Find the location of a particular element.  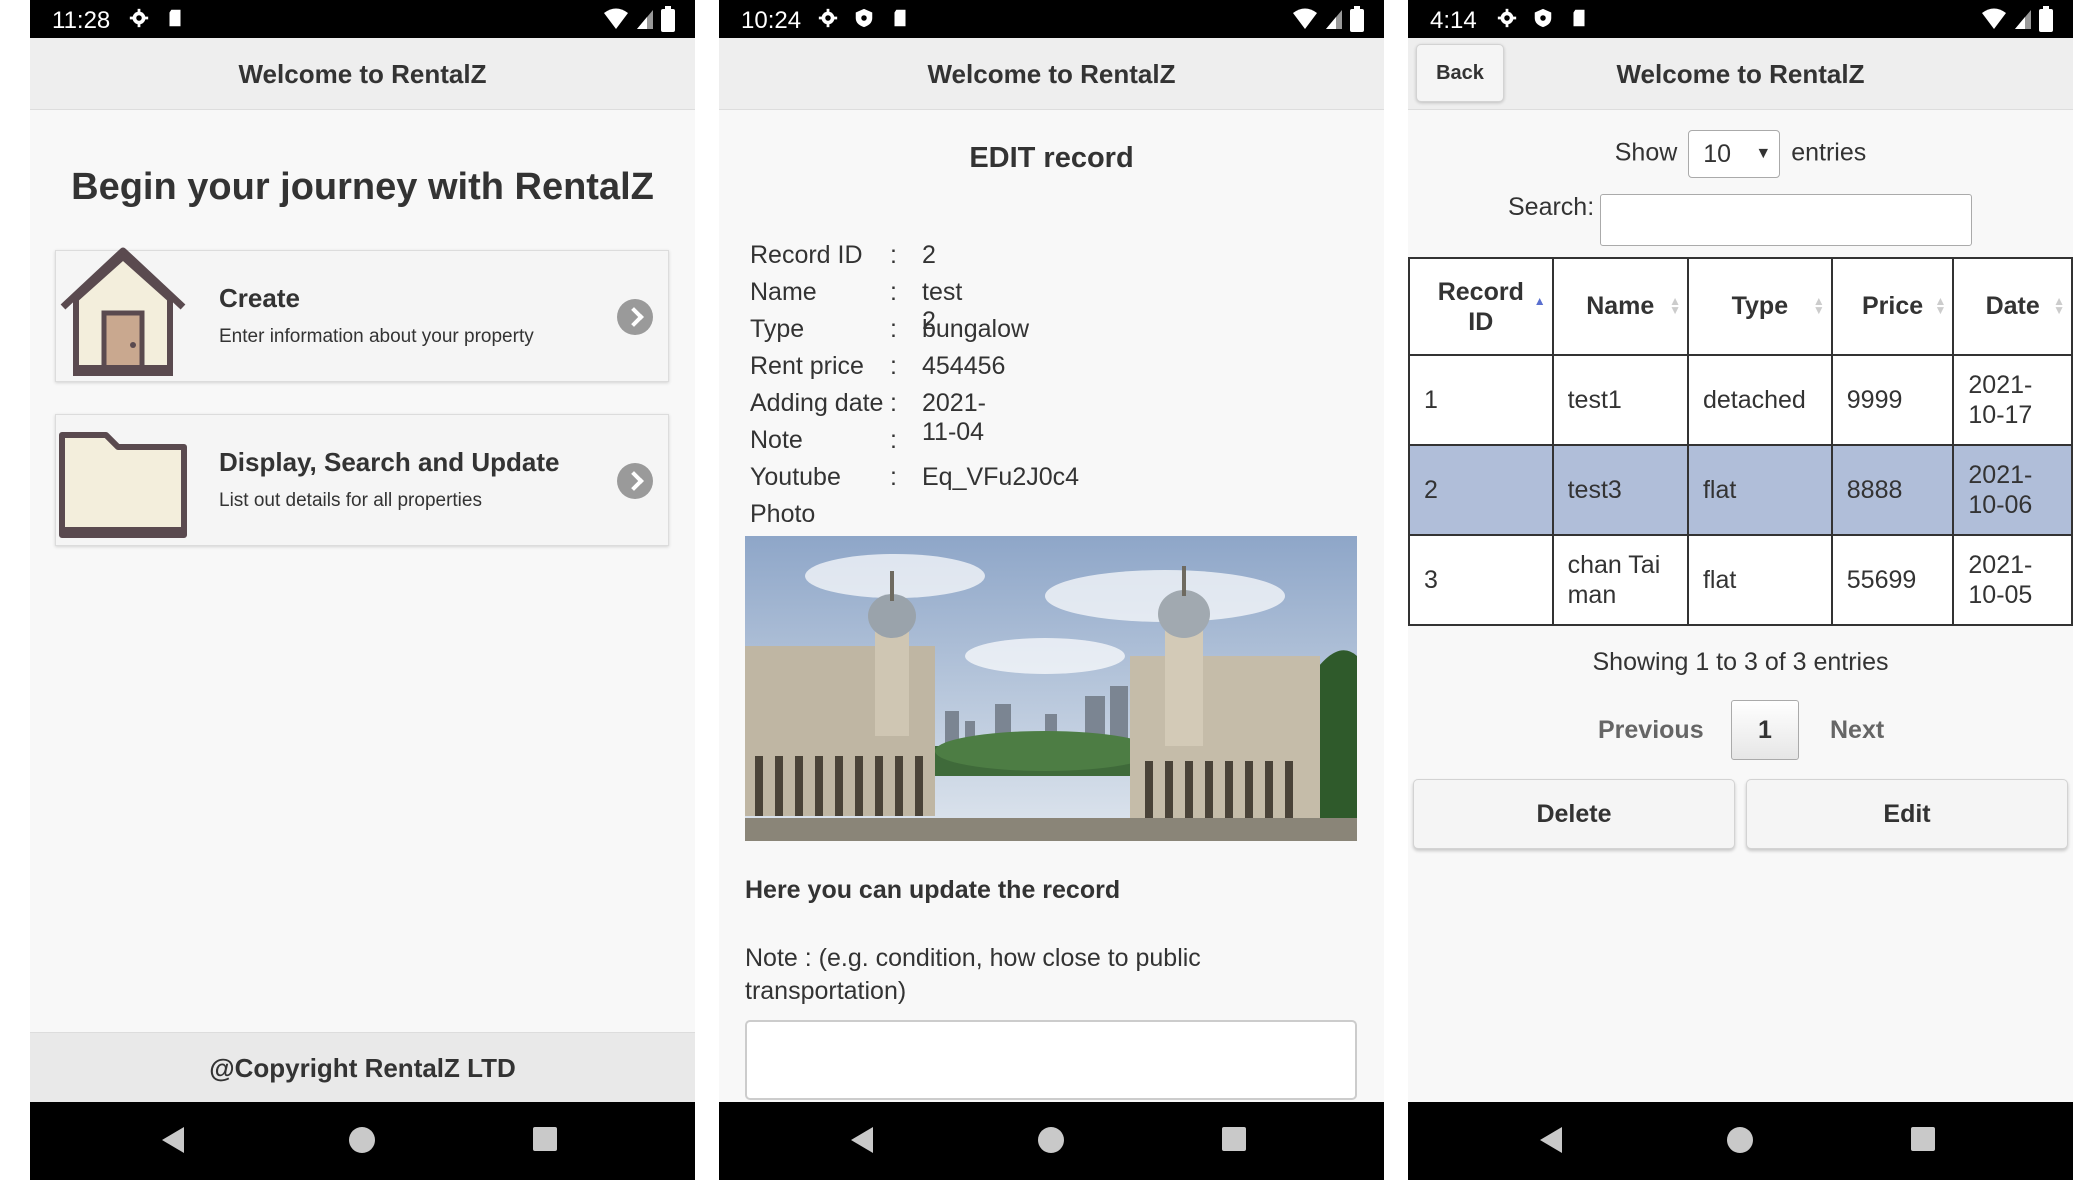

col-name: Name ▲ ▼ is located at coordinates (1620, 306).